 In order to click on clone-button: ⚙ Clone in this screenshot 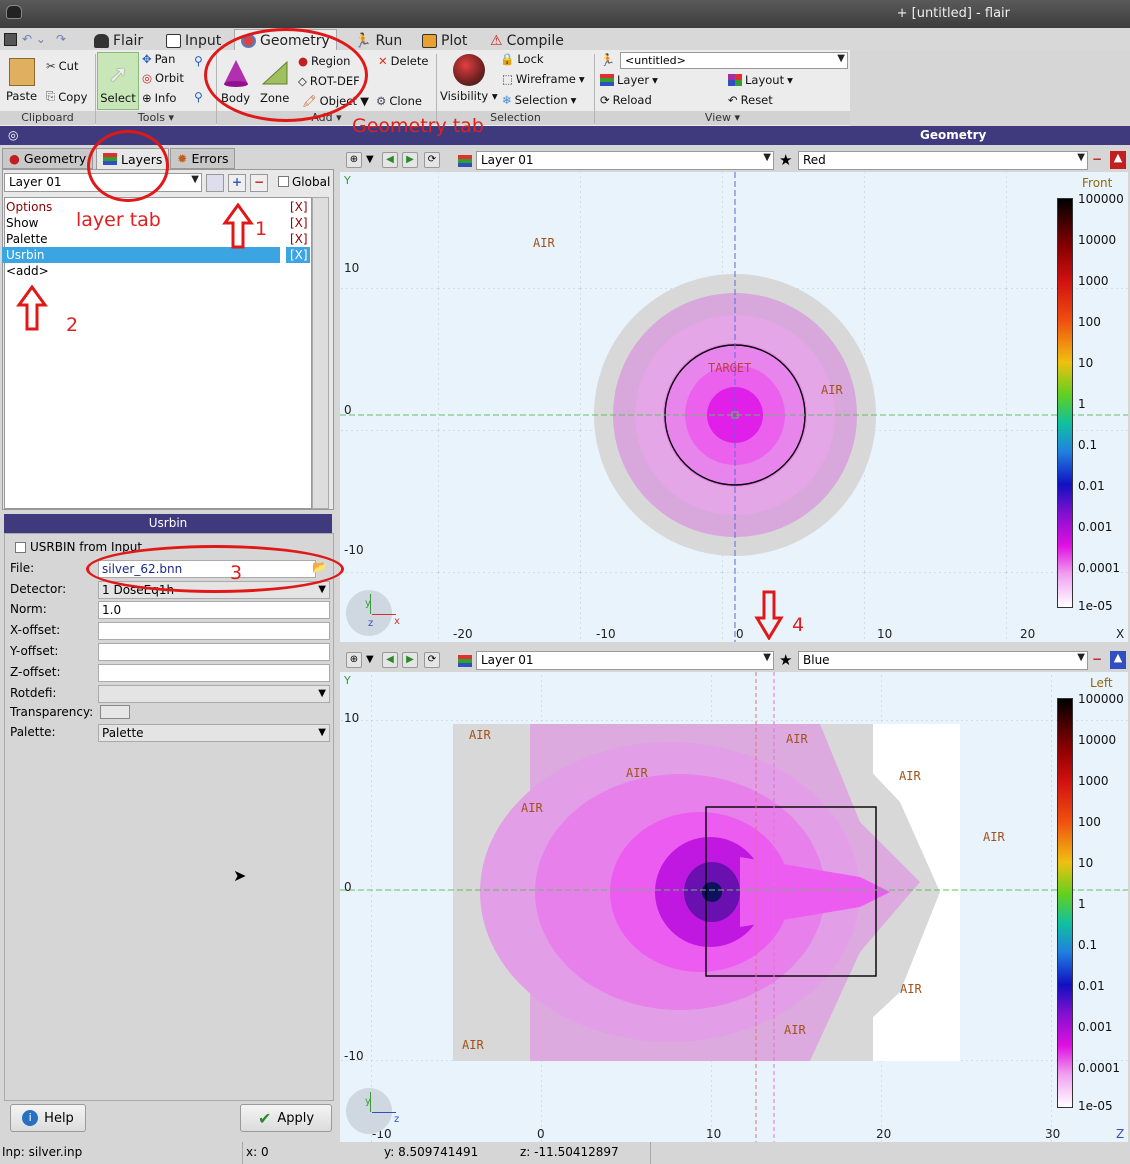, I will do `click(399, 101)`.